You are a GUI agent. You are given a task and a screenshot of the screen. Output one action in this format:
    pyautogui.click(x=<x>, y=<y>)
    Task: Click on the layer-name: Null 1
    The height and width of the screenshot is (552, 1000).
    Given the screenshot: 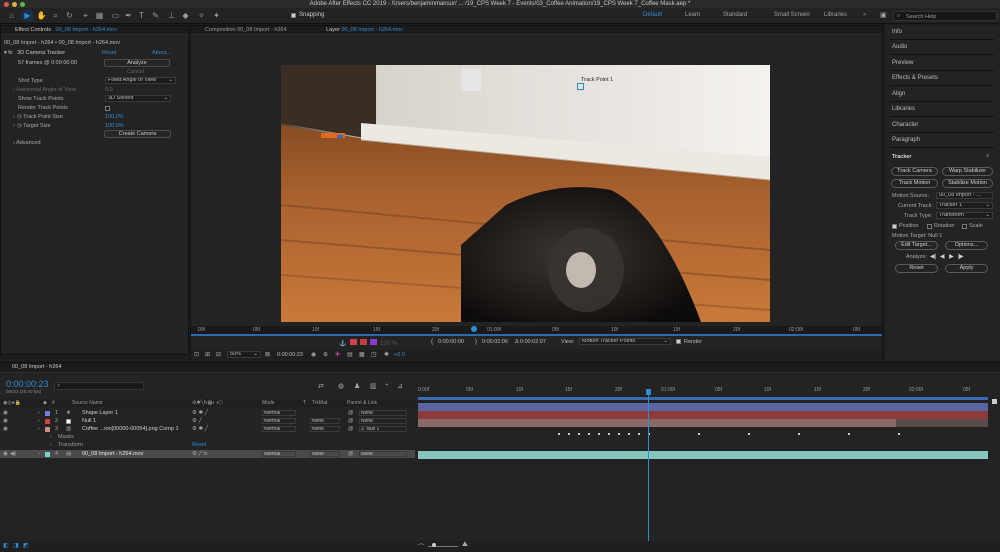 What is the action you would take?
    pyautogui.click(x=89, y=421)
    